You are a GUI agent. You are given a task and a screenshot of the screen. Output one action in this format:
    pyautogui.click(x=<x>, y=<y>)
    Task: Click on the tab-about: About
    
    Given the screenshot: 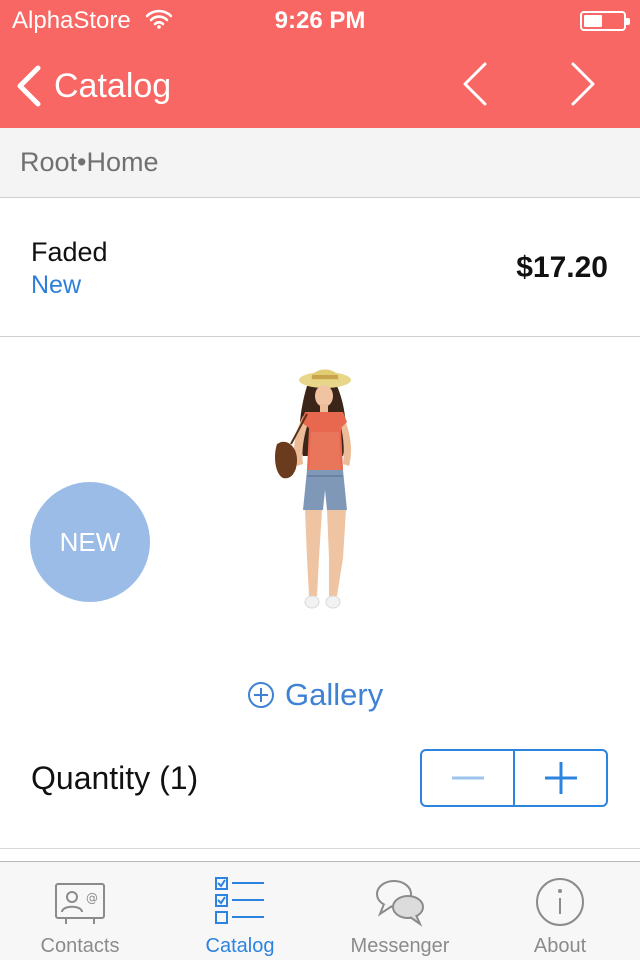 What is the action you would take?
    pyautogui.click(x=560, y=911)
    